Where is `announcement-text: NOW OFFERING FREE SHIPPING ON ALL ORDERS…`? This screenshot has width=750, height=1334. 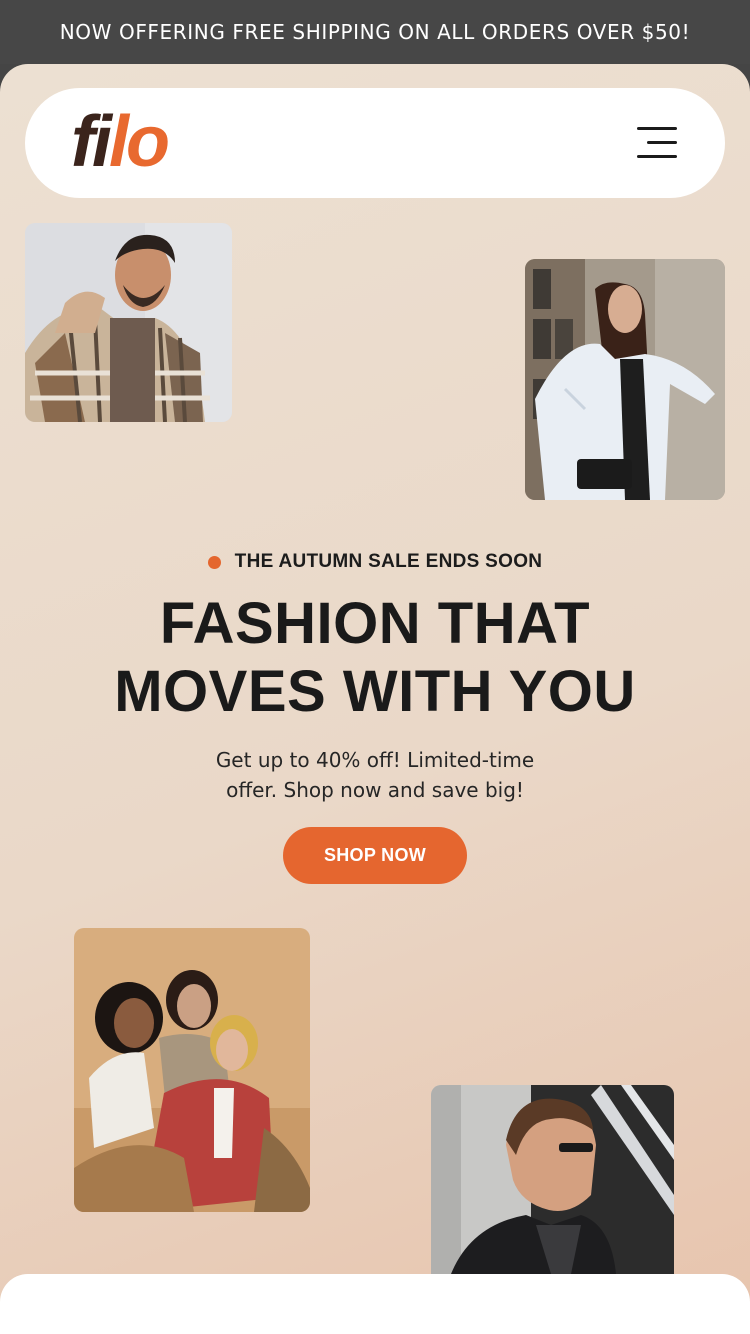 announcement-text: NOW OFFERING FREE SHIPPING ON ALL ORDERS… is located at coordinates (375, 32).